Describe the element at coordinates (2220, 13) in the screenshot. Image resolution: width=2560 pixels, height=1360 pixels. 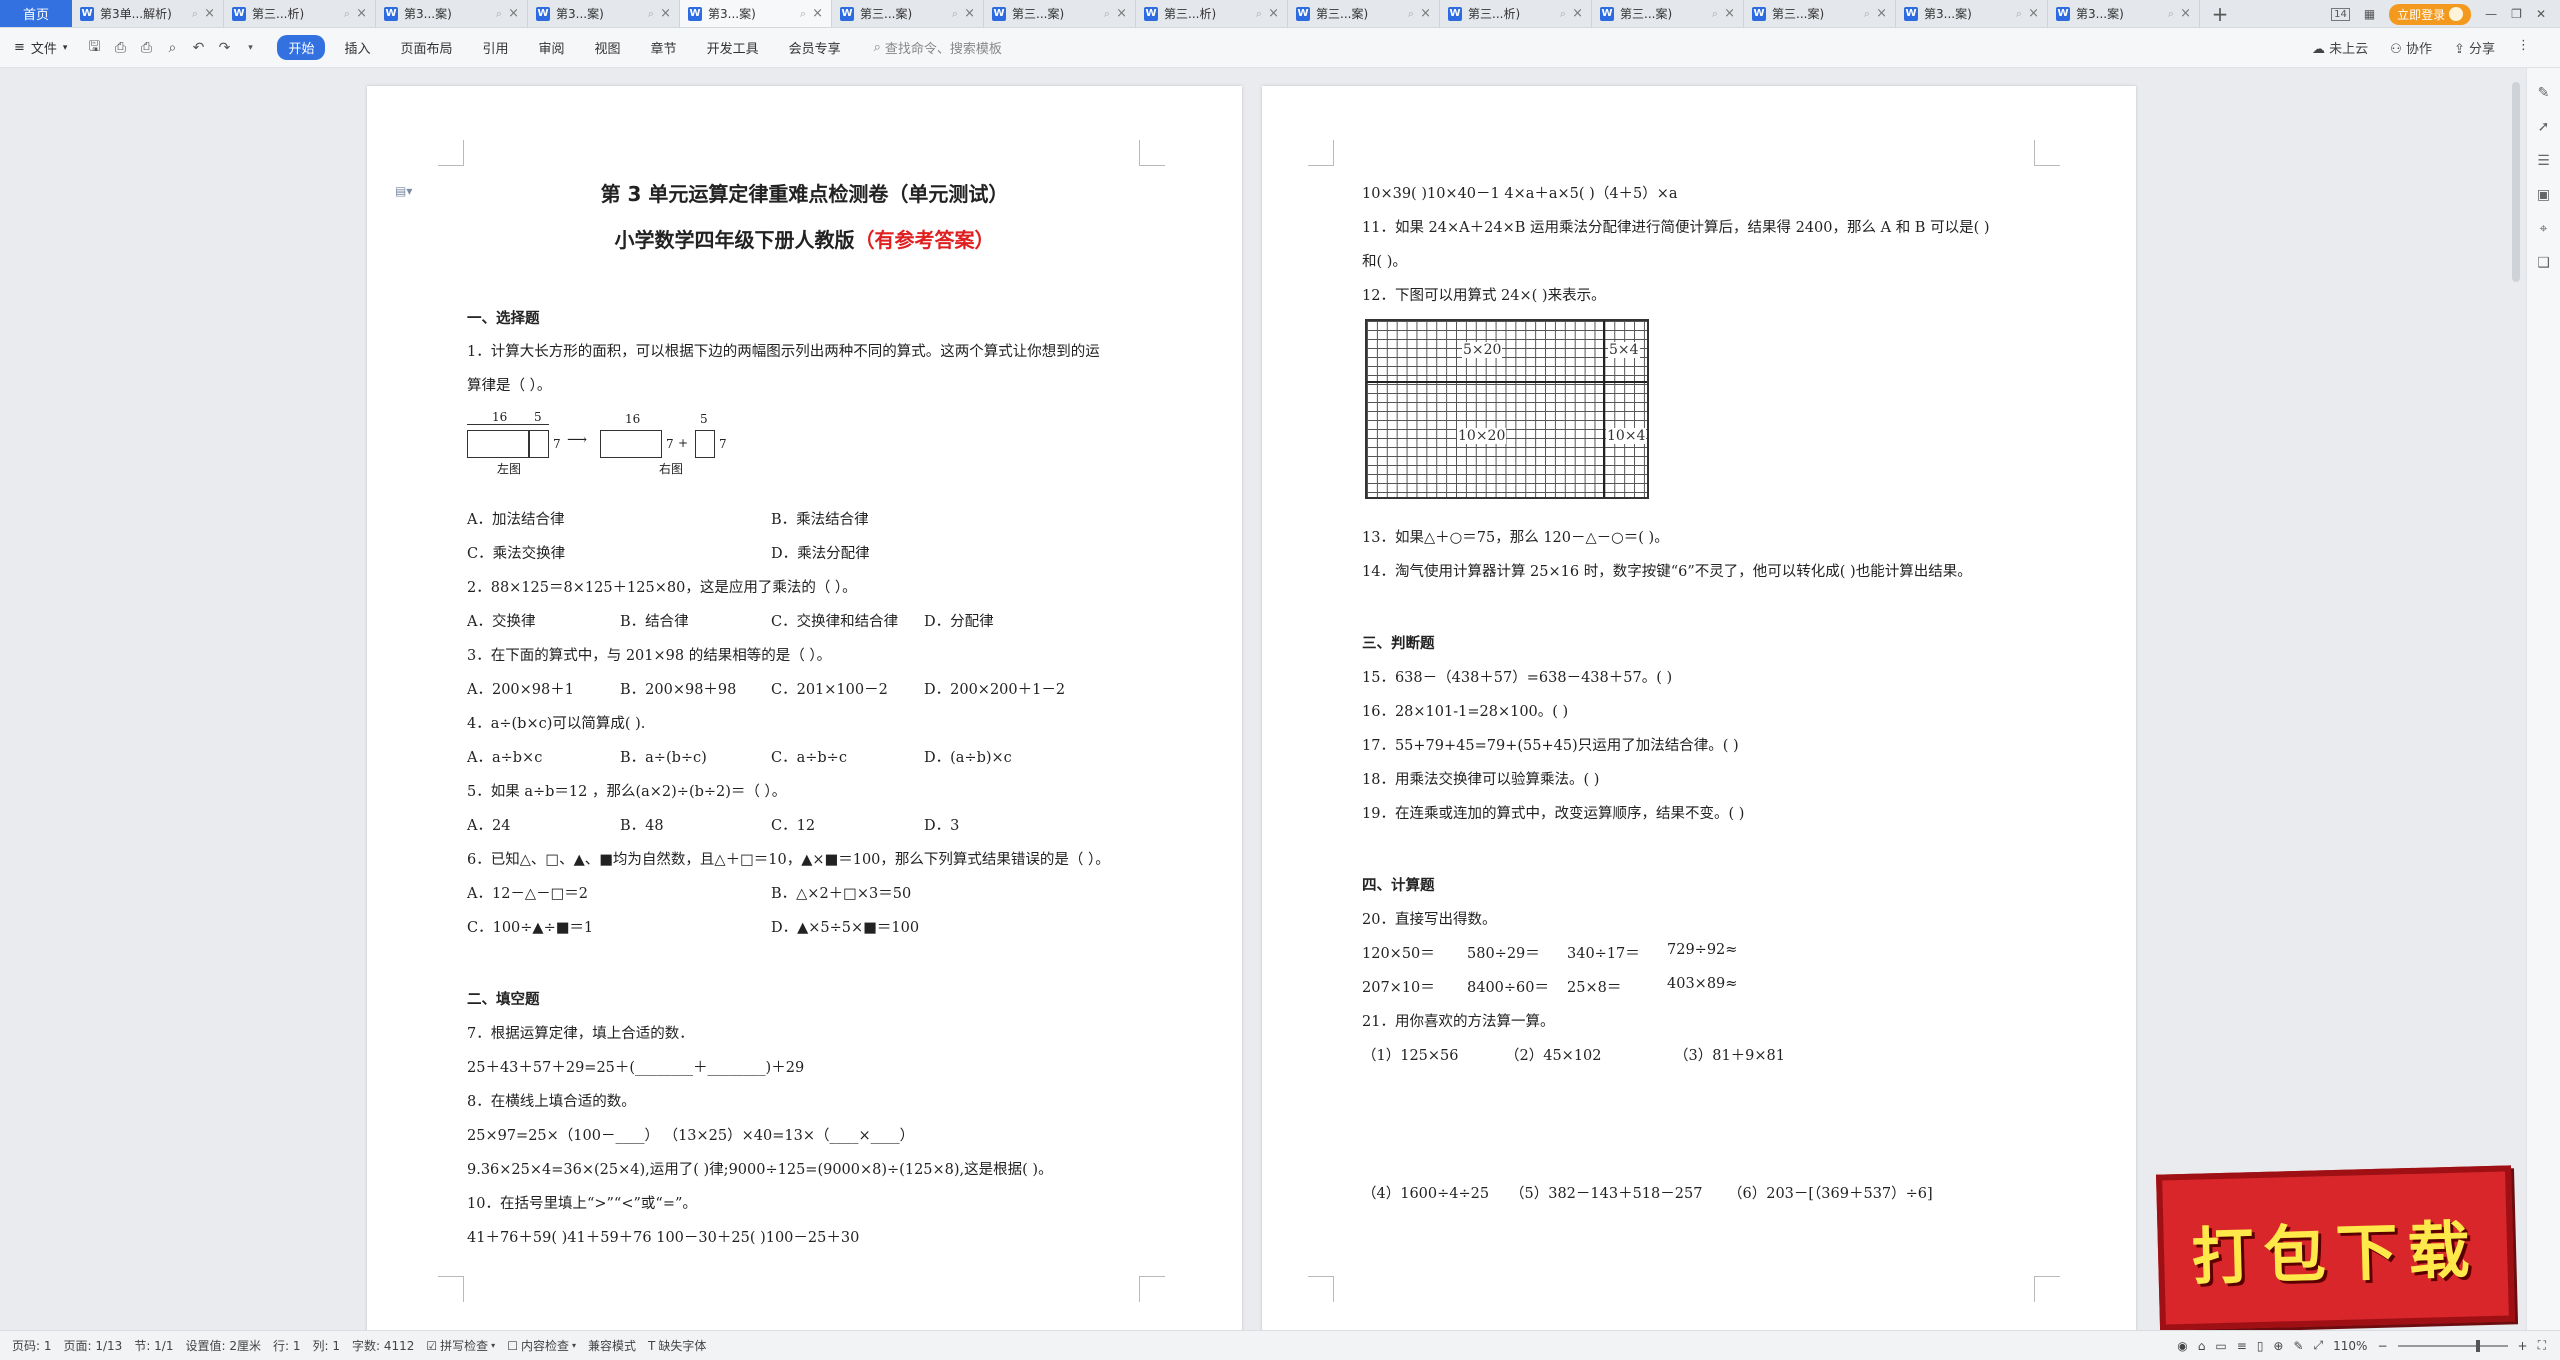
I see `new-tab-button: +` at that location.